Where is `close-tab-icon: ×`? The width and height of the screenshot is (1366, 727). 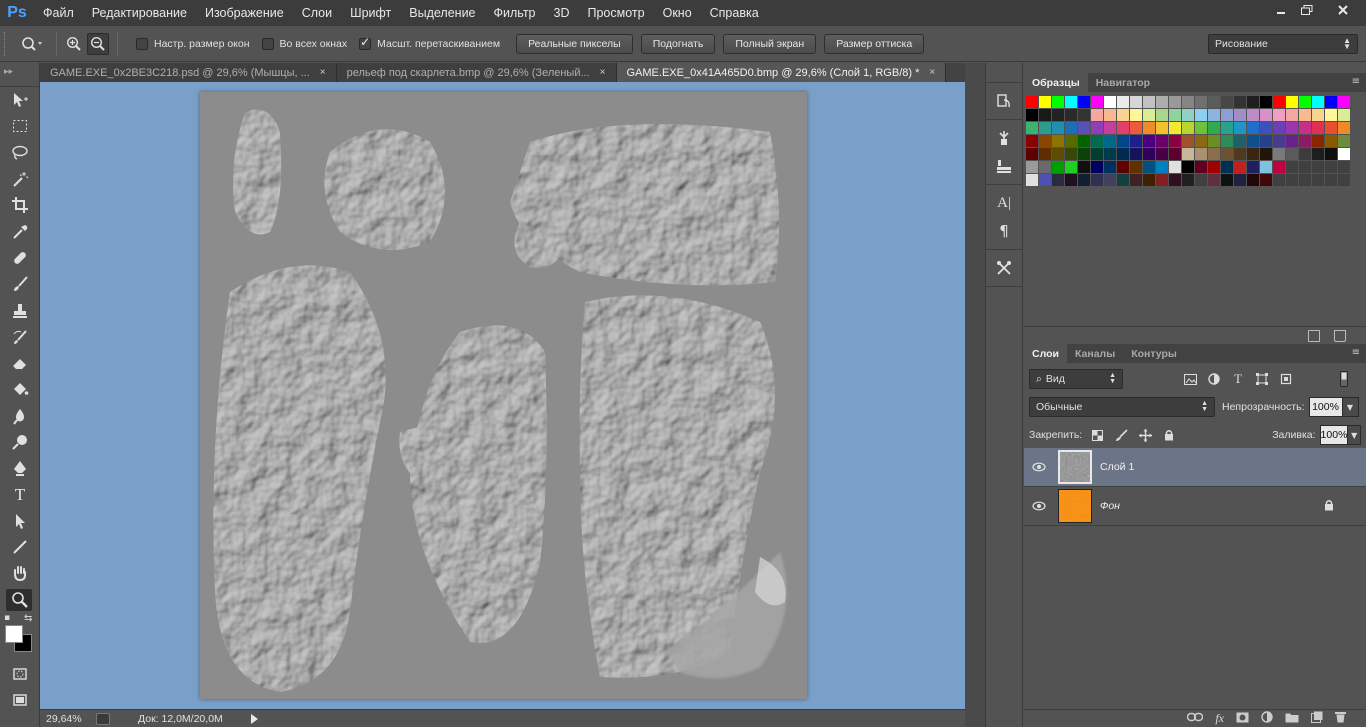
close-tab-icon: × is located at coordinates (932, 72).